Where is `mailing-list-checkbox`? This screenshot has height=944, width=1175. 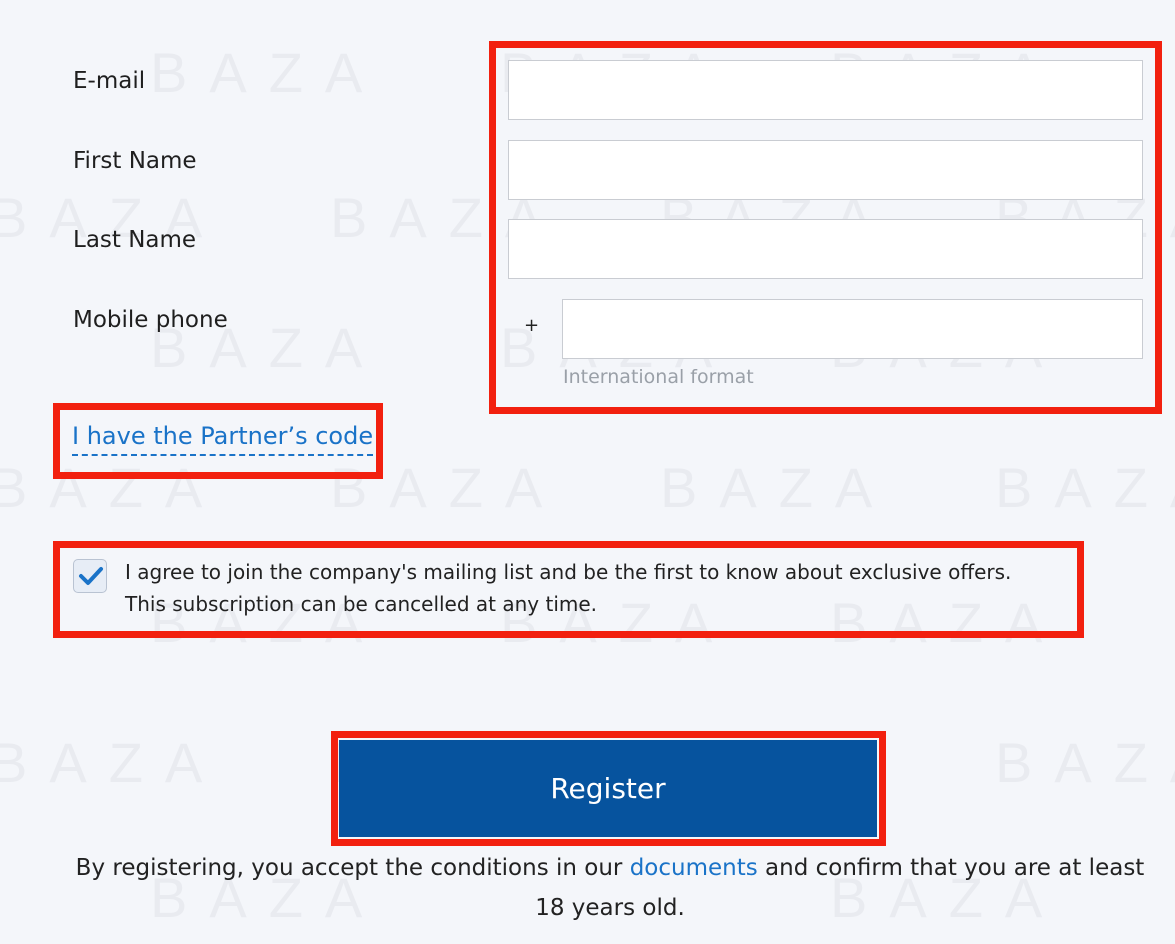
mailing-list-checkbox is located at coordinates (90, 576).